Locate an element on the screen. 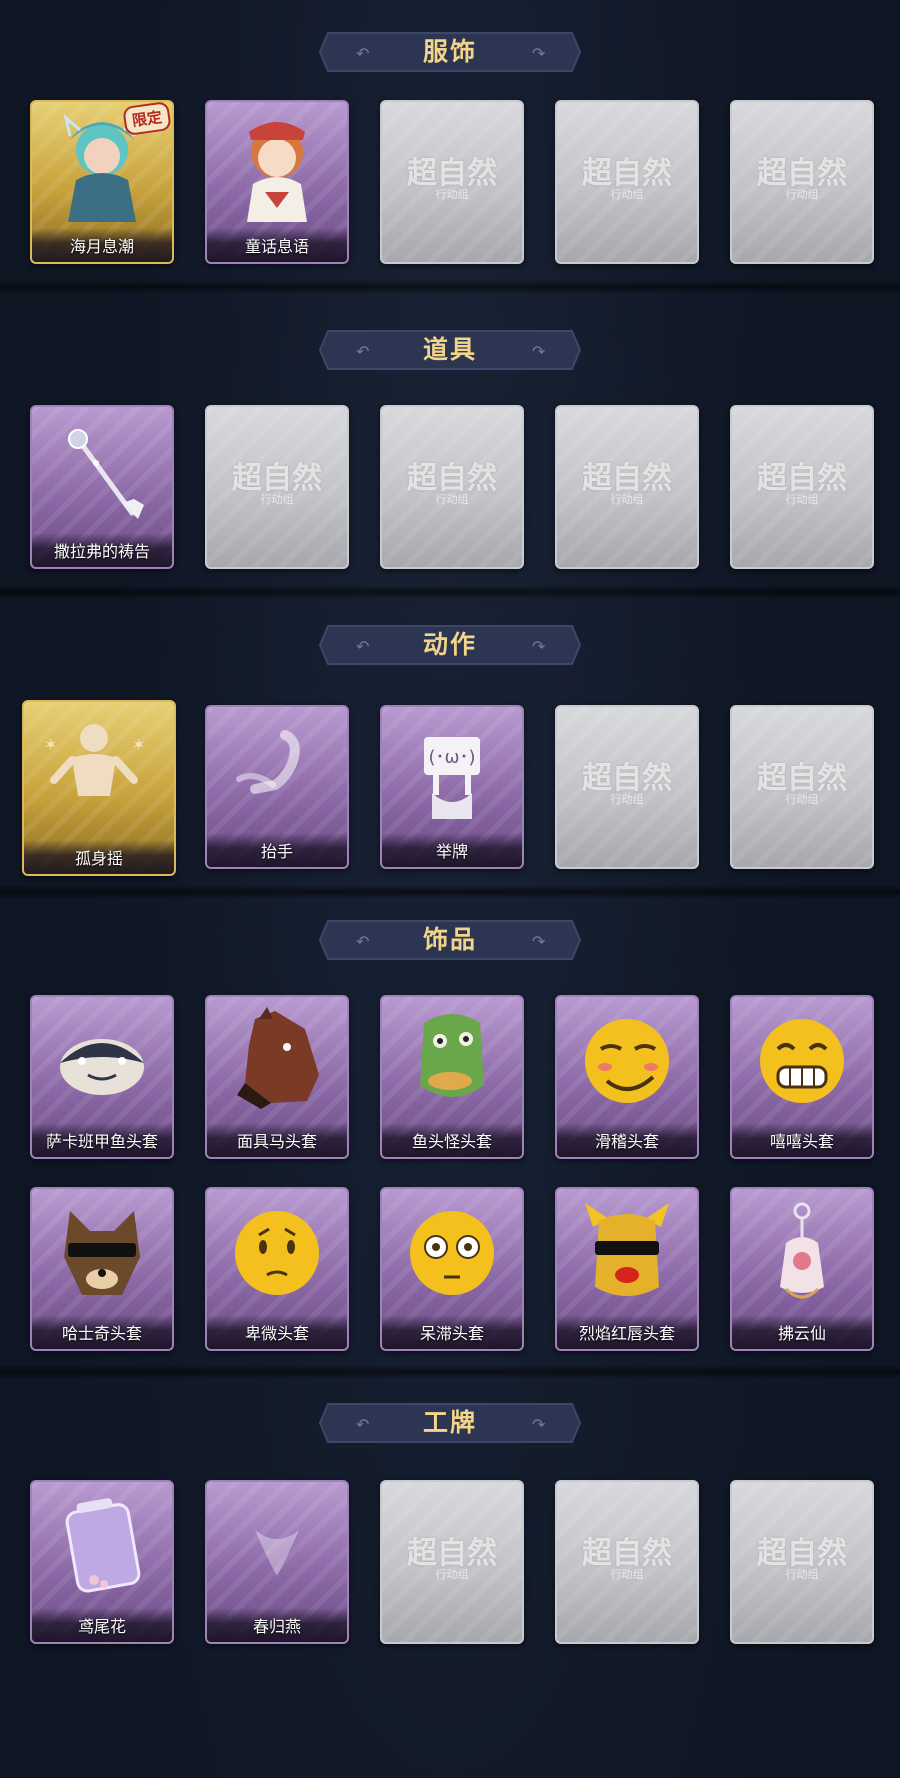 The image size is (900, 1778). item-card-lieyanhongchuntoutao: 烈焰红唇头套 is located at coordinates (627, 1269).